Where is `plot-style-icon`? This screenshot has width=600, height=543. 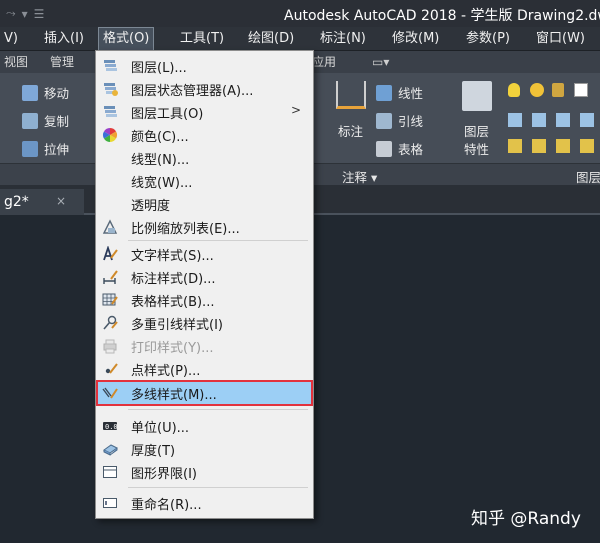 plot-style-icon is located at coordinates (110, 346).